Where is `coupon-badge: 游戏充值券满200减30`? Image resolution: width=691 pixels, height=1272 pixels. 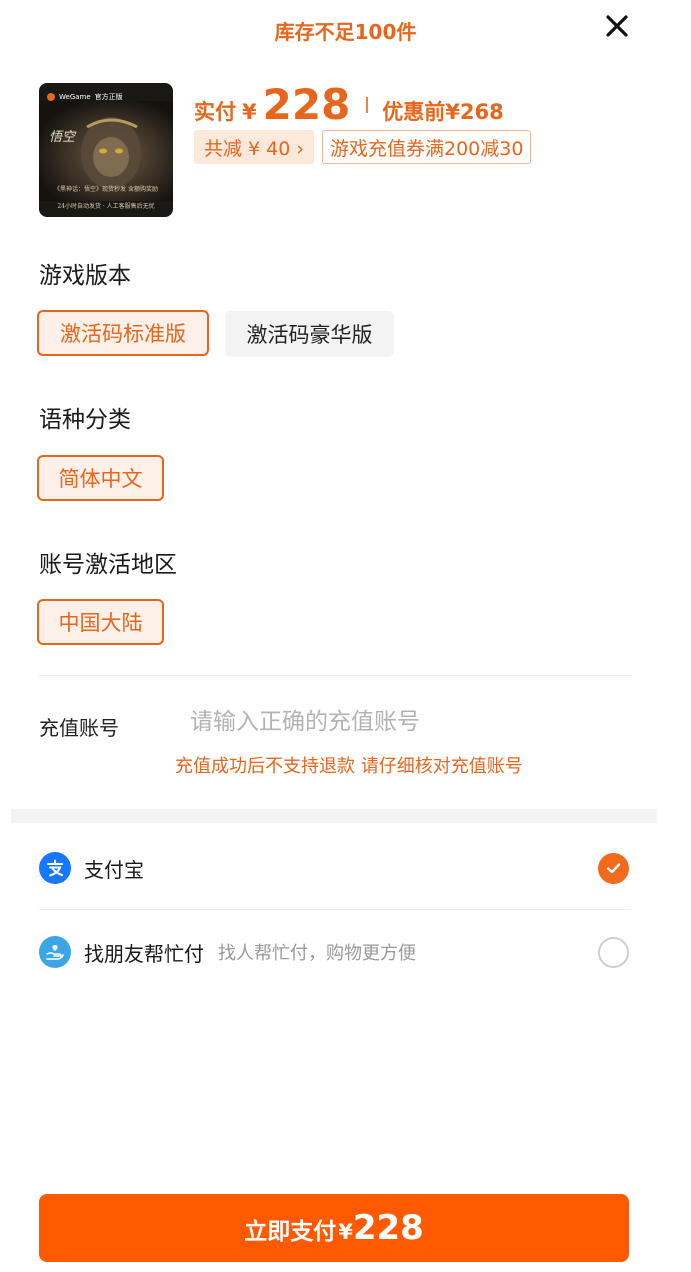
coupon-badge: 游戏充值券满200减30 is located at coordinates (426, 147).